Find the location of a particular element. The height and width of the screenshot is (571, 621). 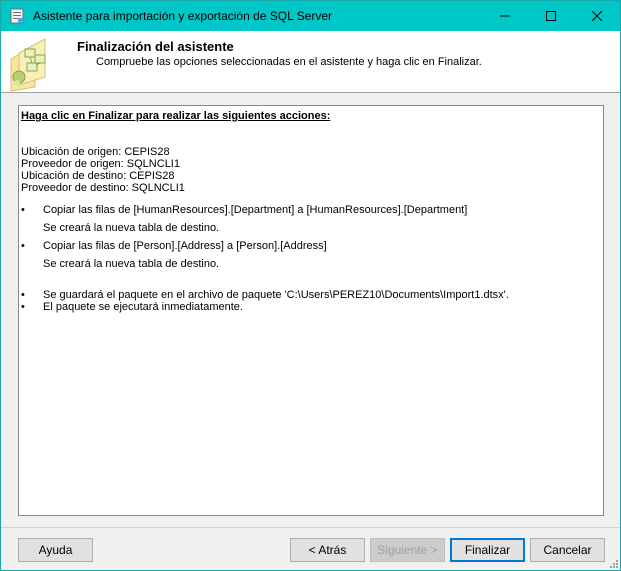

source-provider: Proveedor de origen: SQLNCLI1 is located at coordinates (100, 164).